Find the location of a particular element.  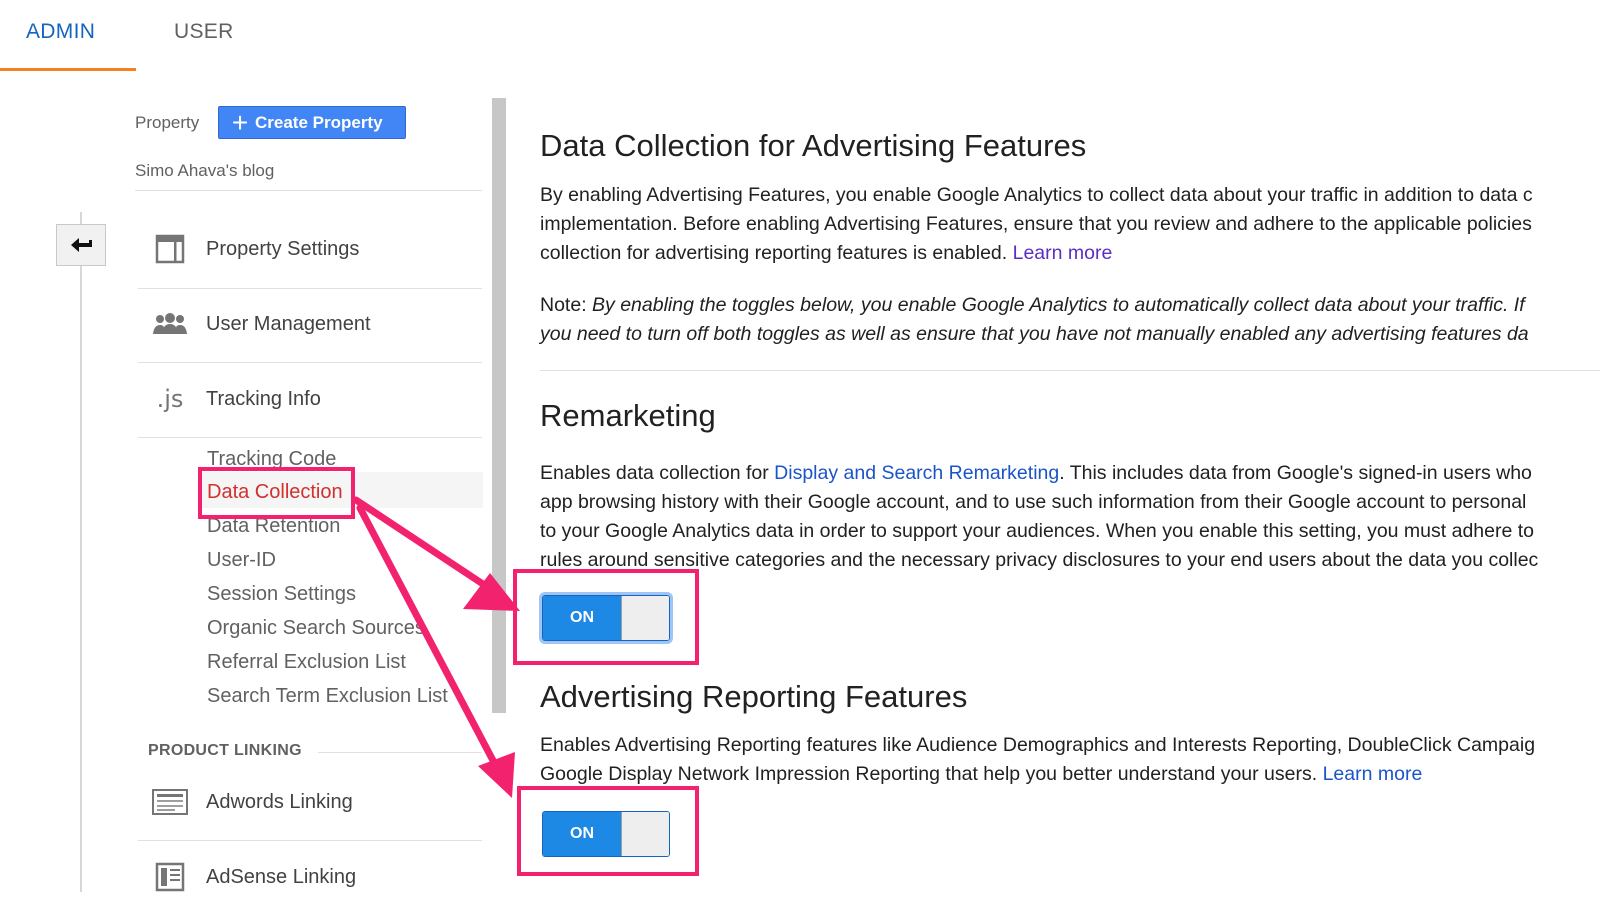

subitem-referral-exclusion-list: Referral Exclusion List is located at coordinates (306, 662).